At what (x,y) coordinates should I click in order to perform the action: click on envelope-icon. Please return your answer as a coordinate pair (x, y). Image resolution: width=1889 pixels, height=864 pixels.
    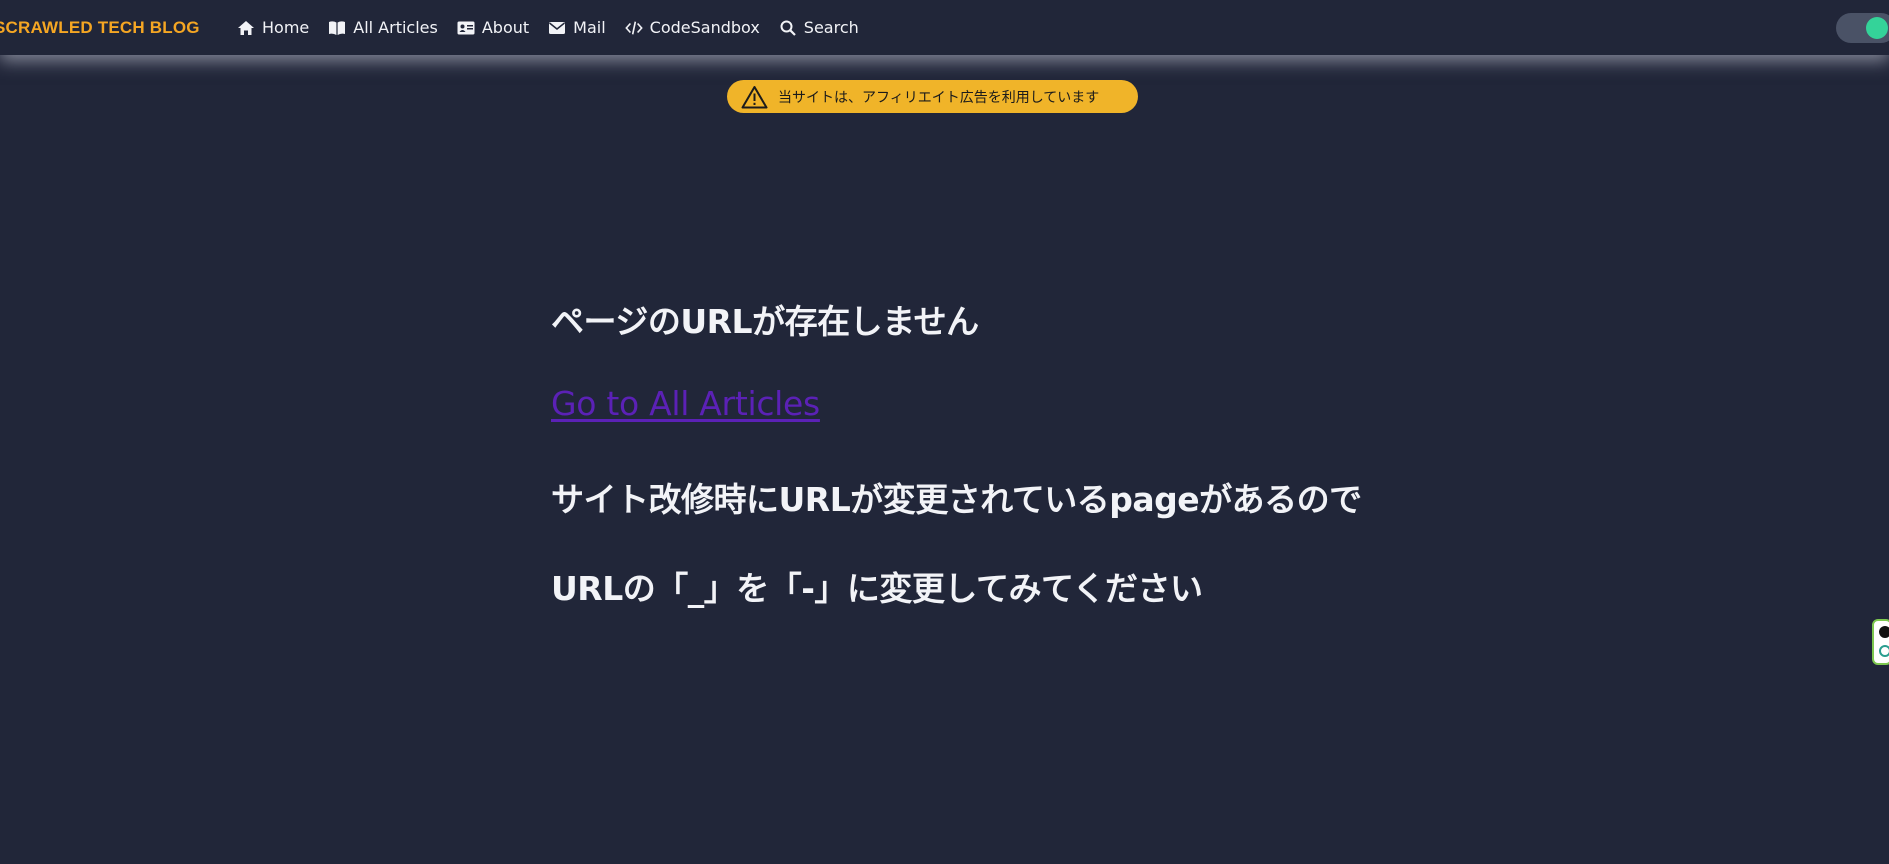
    Looking at the image, I should click on (557, 28).